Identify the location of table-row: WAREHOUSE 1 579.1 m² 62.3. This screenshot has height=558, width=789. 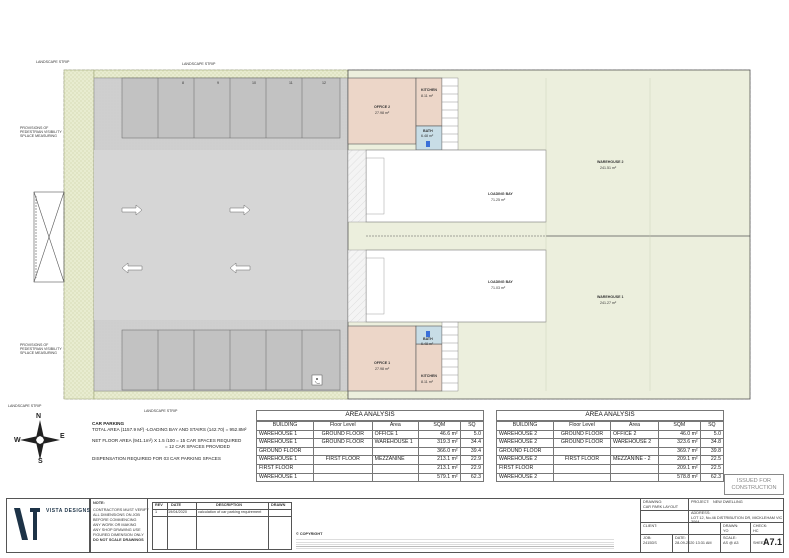
(370, 477).